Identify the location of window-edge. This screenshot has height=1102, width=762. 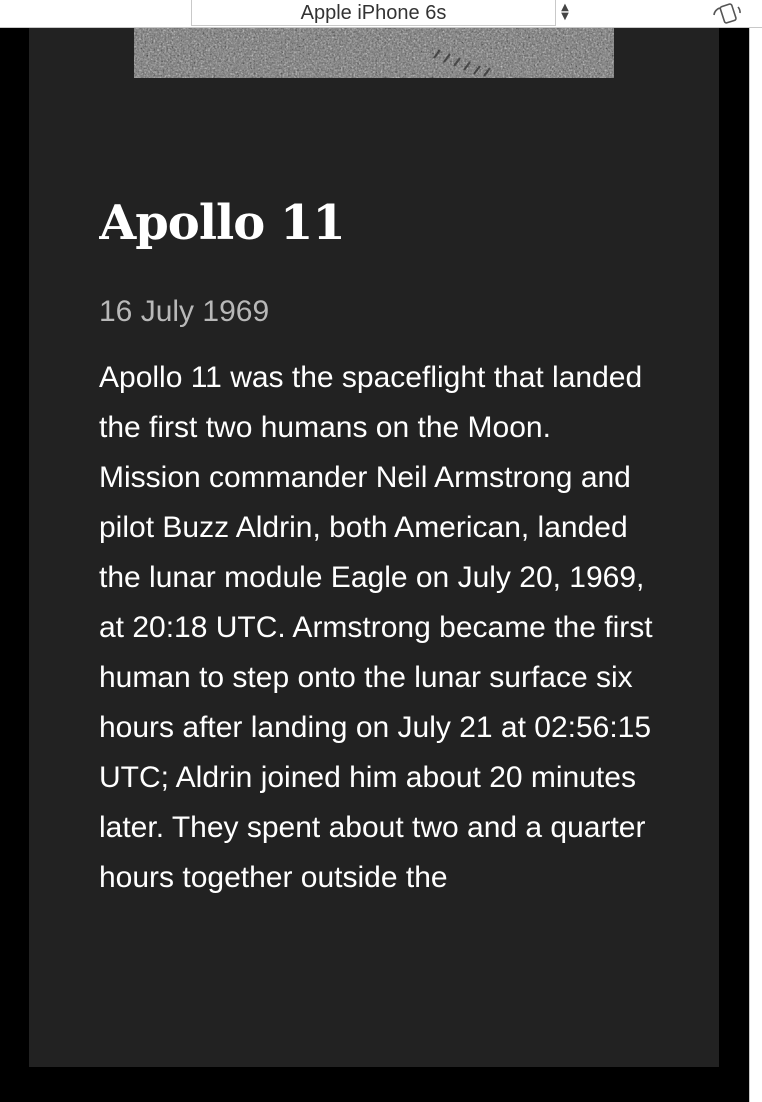
(755, 565).